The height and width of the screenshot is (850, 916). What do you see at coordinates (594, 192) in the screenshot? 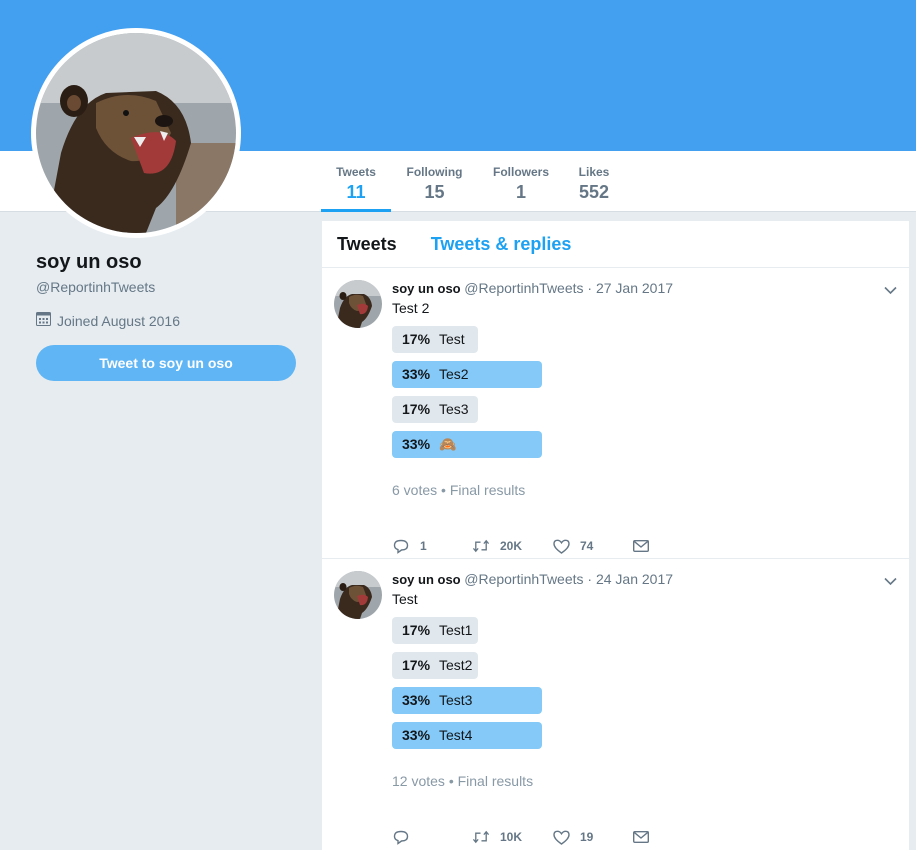
I see `stat-value: 552` at bounding box center [594, 192].